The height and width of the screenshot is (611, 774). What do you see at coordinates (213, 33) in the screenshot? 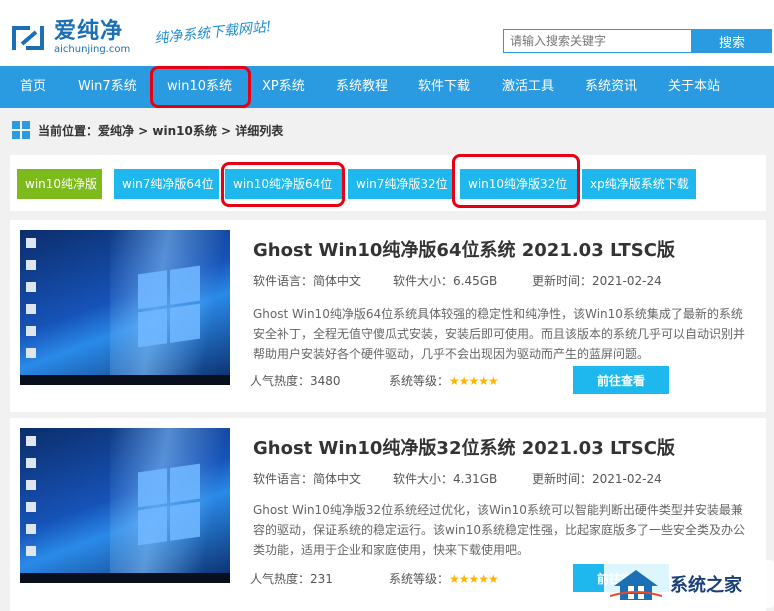
I see `slogan: 纯净系统下载网站!` at bounding box center [213, 33].